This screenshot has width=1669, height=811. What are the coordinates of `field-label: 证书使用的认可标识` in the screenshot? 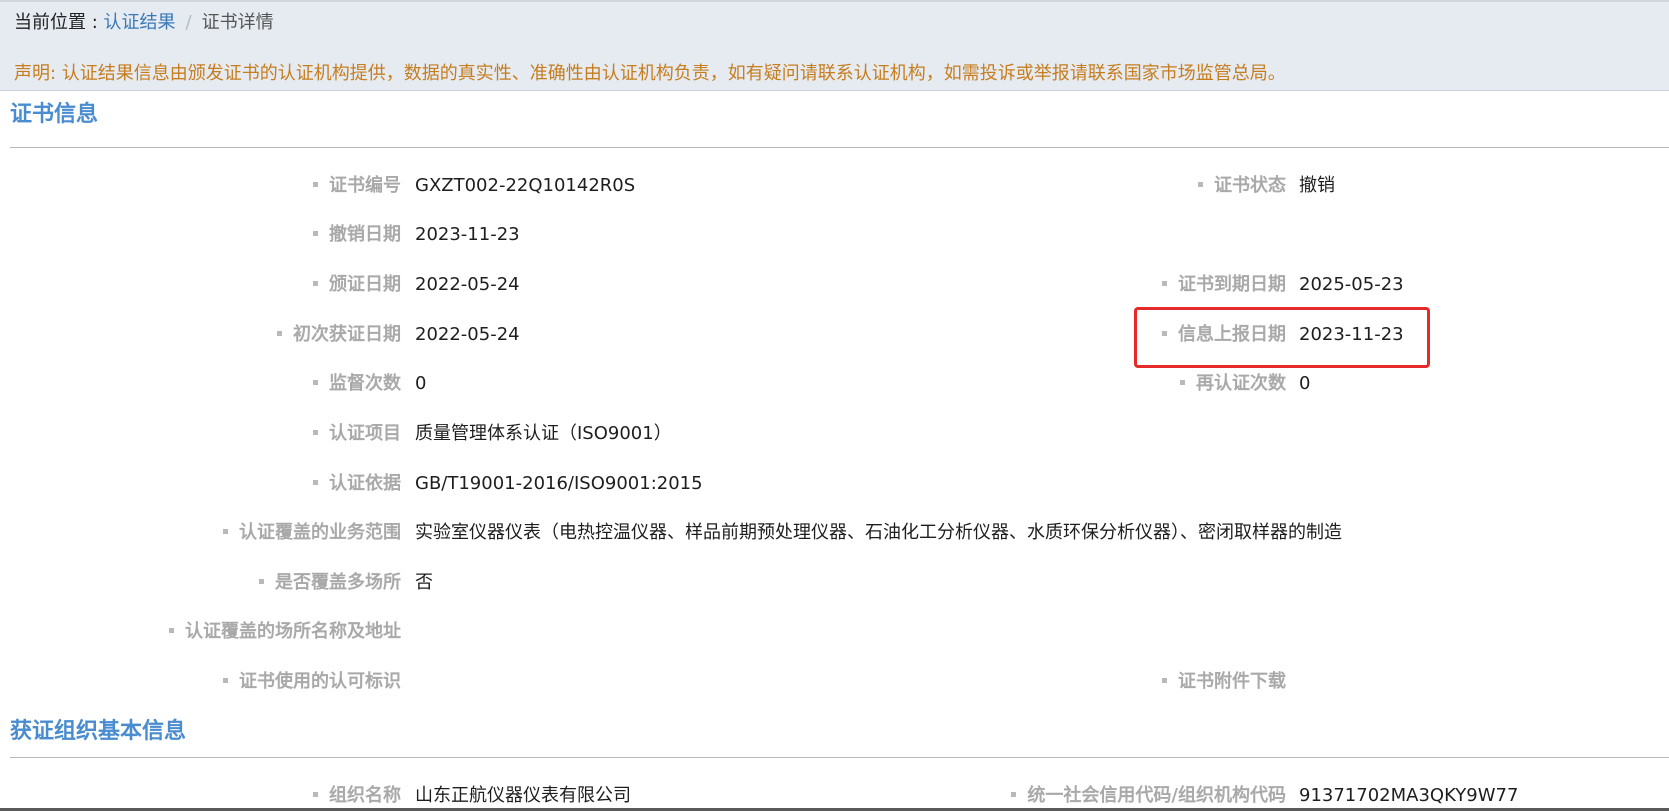 It's located at (312, 682).